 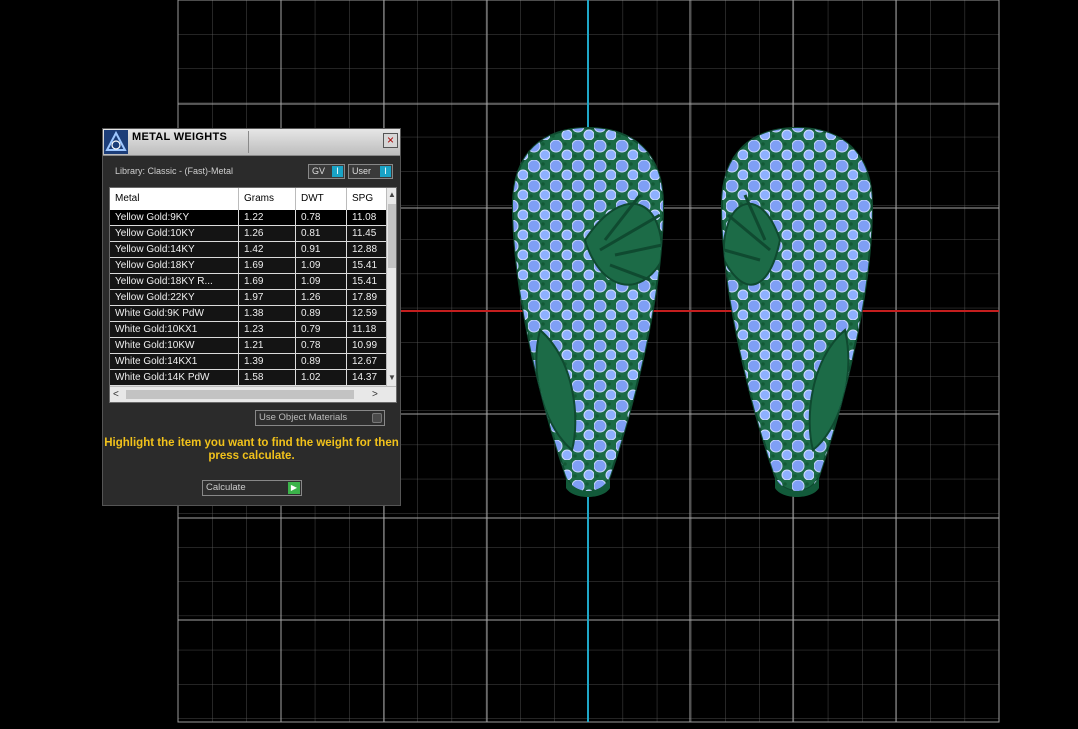 What do you see at coordinates (365, 361) in the screenshot?
I see `cell-spg: 12.67` at bounding box center [365, 361].